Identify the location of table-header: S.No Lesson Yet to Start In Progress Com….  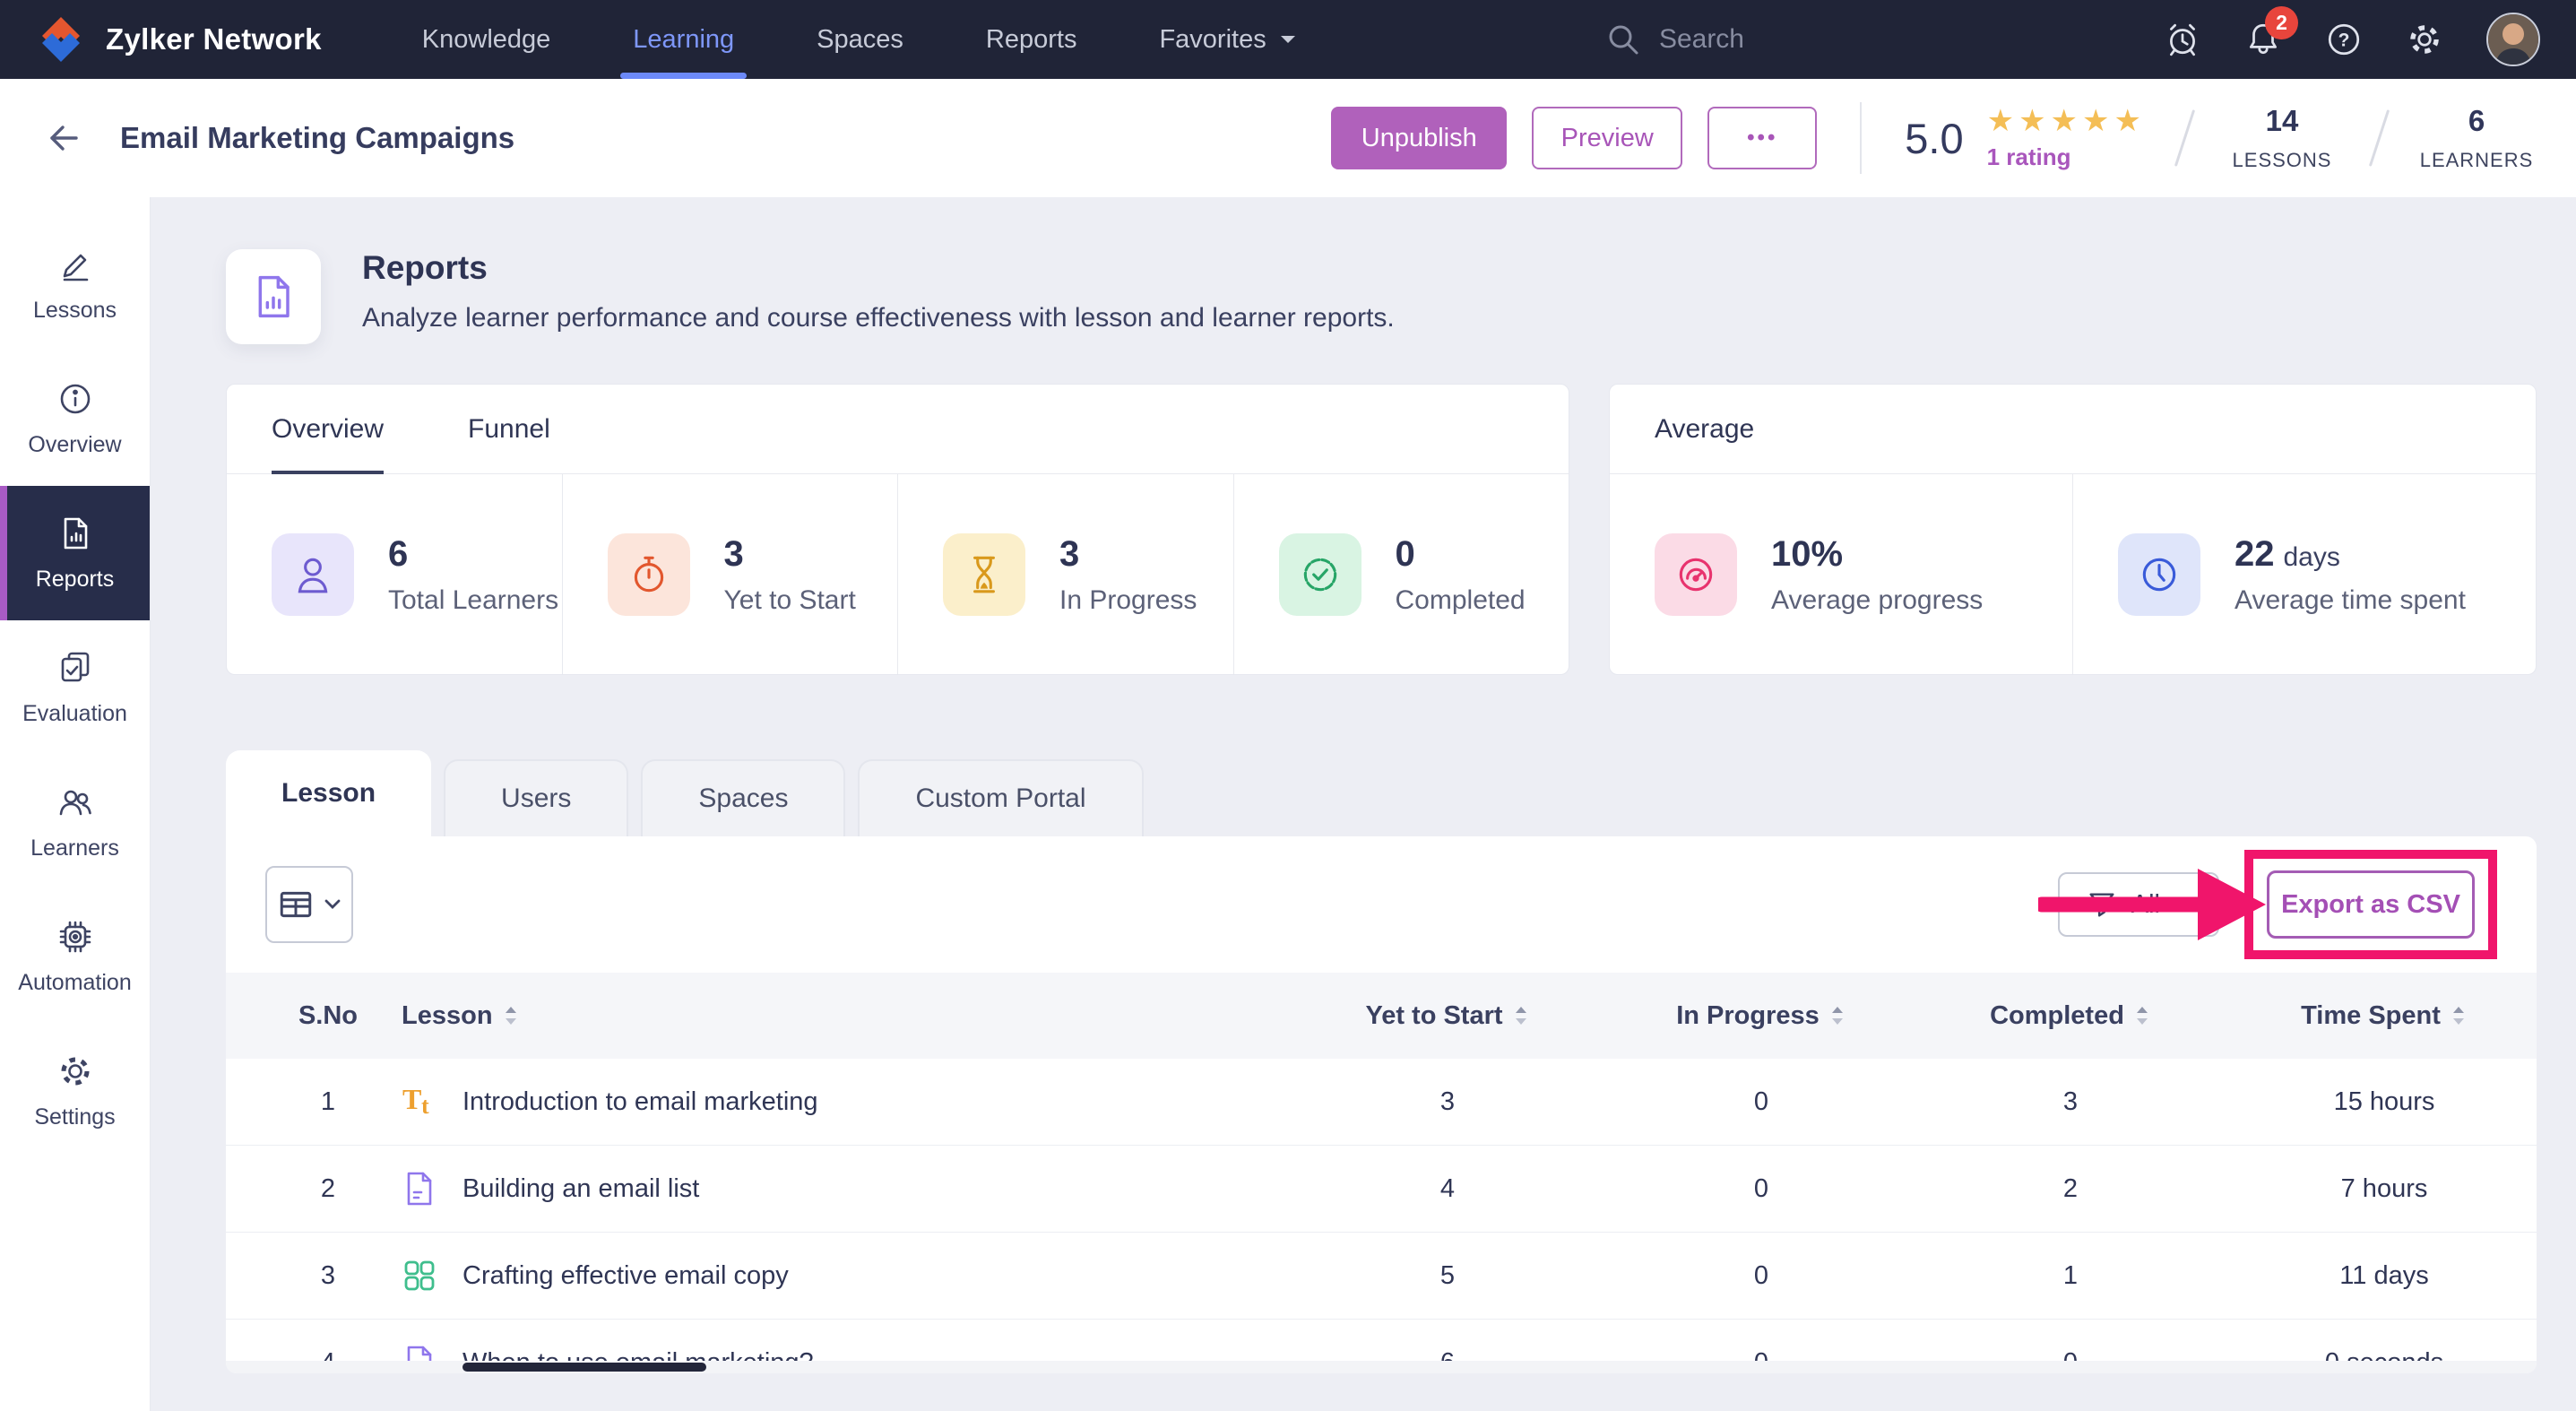
(1381, 1016).